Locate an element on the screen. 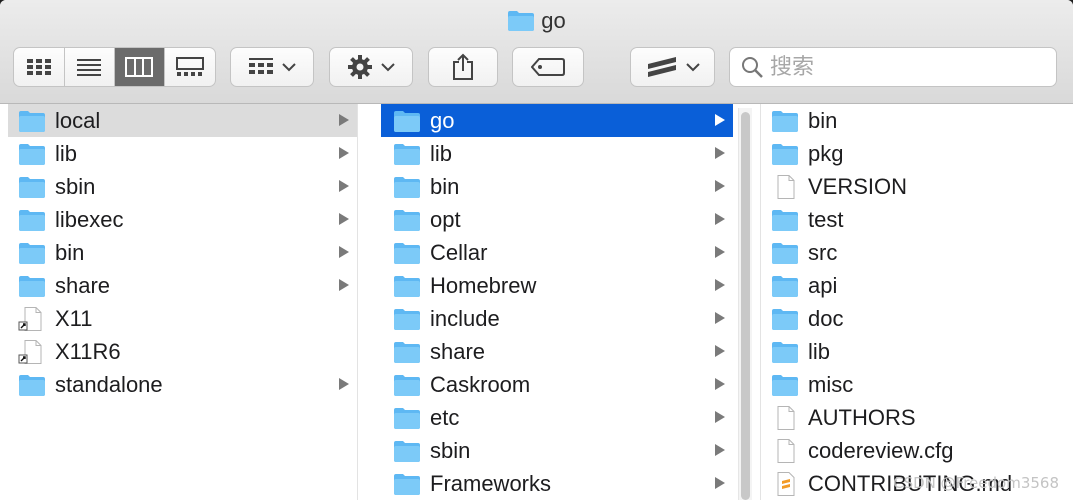  columns-icon is located at coordinates (139, 67).